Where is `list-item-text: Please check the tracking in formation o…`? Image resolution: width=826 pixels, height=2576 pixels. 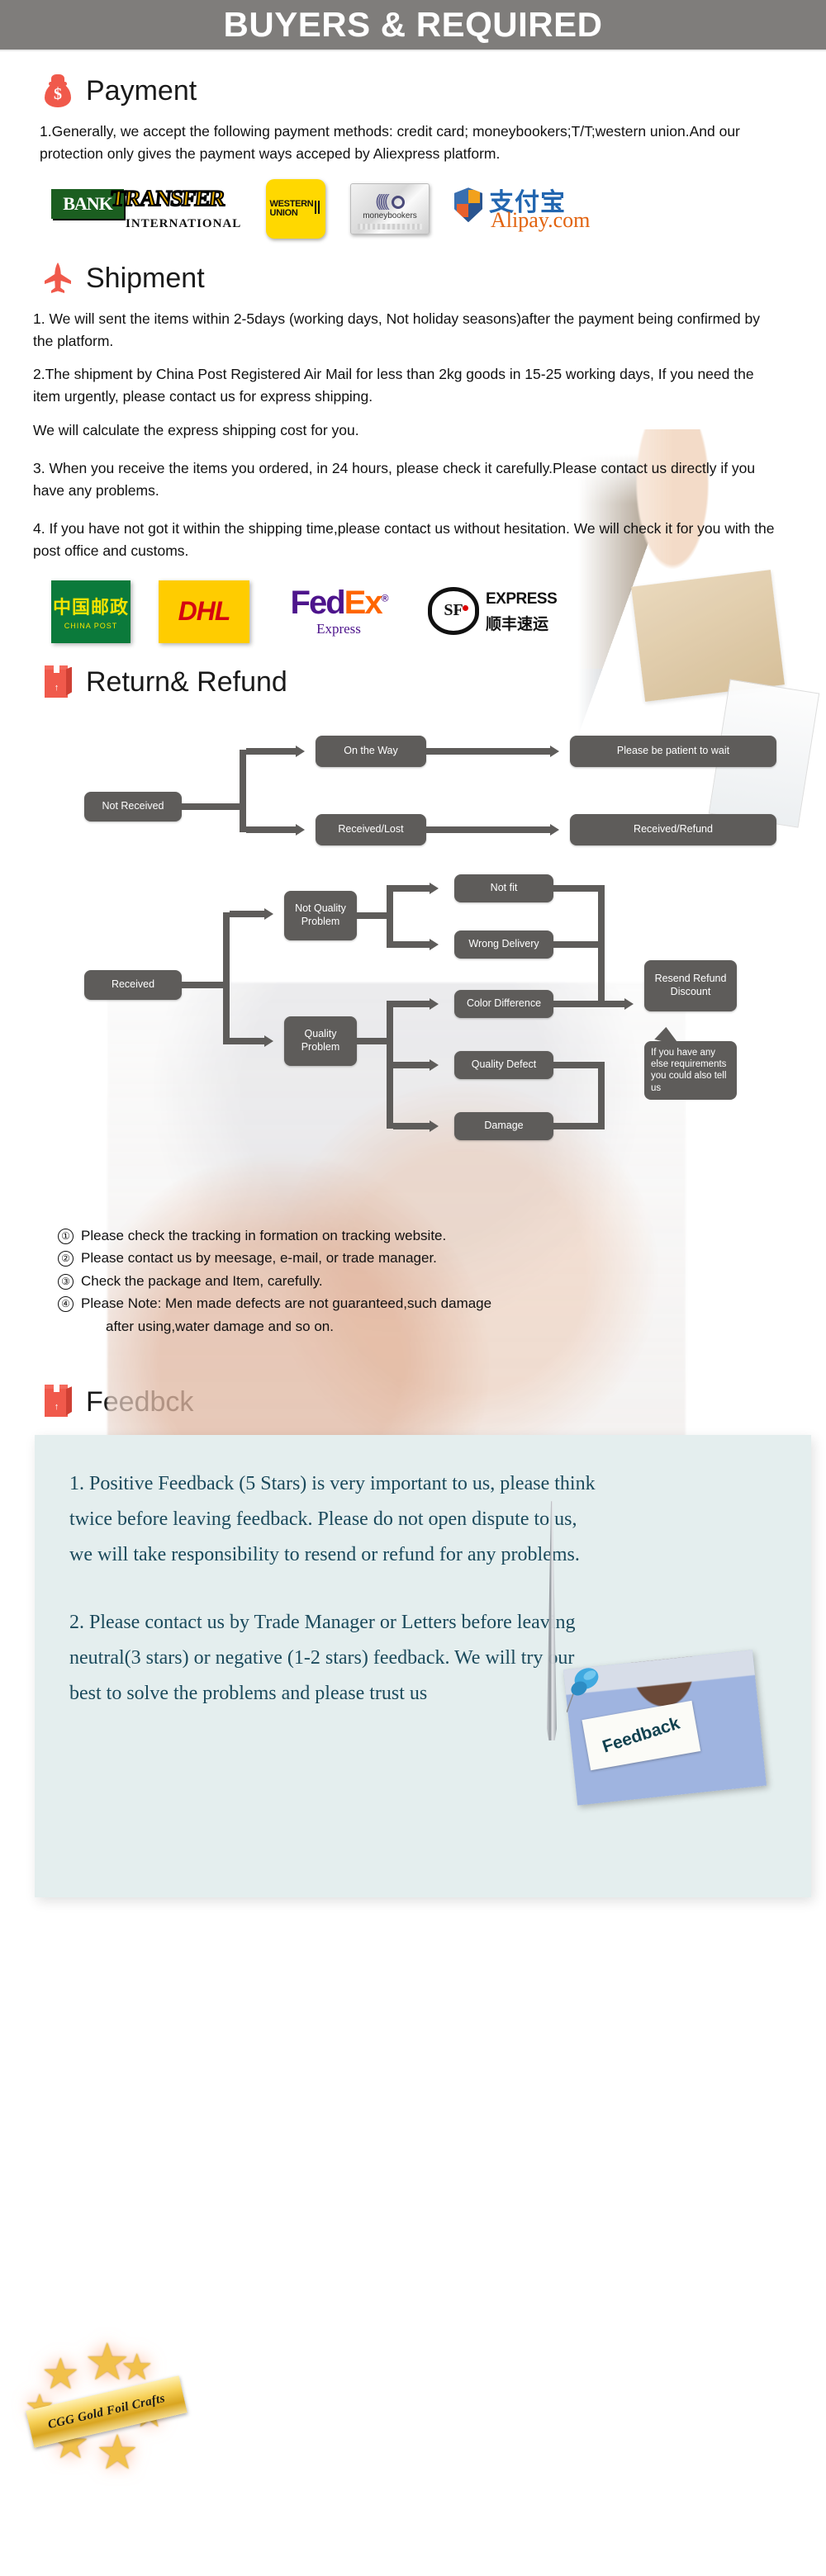
list-item-text: Please check the tracking in formation o… is located at coordinates (264, 1235).